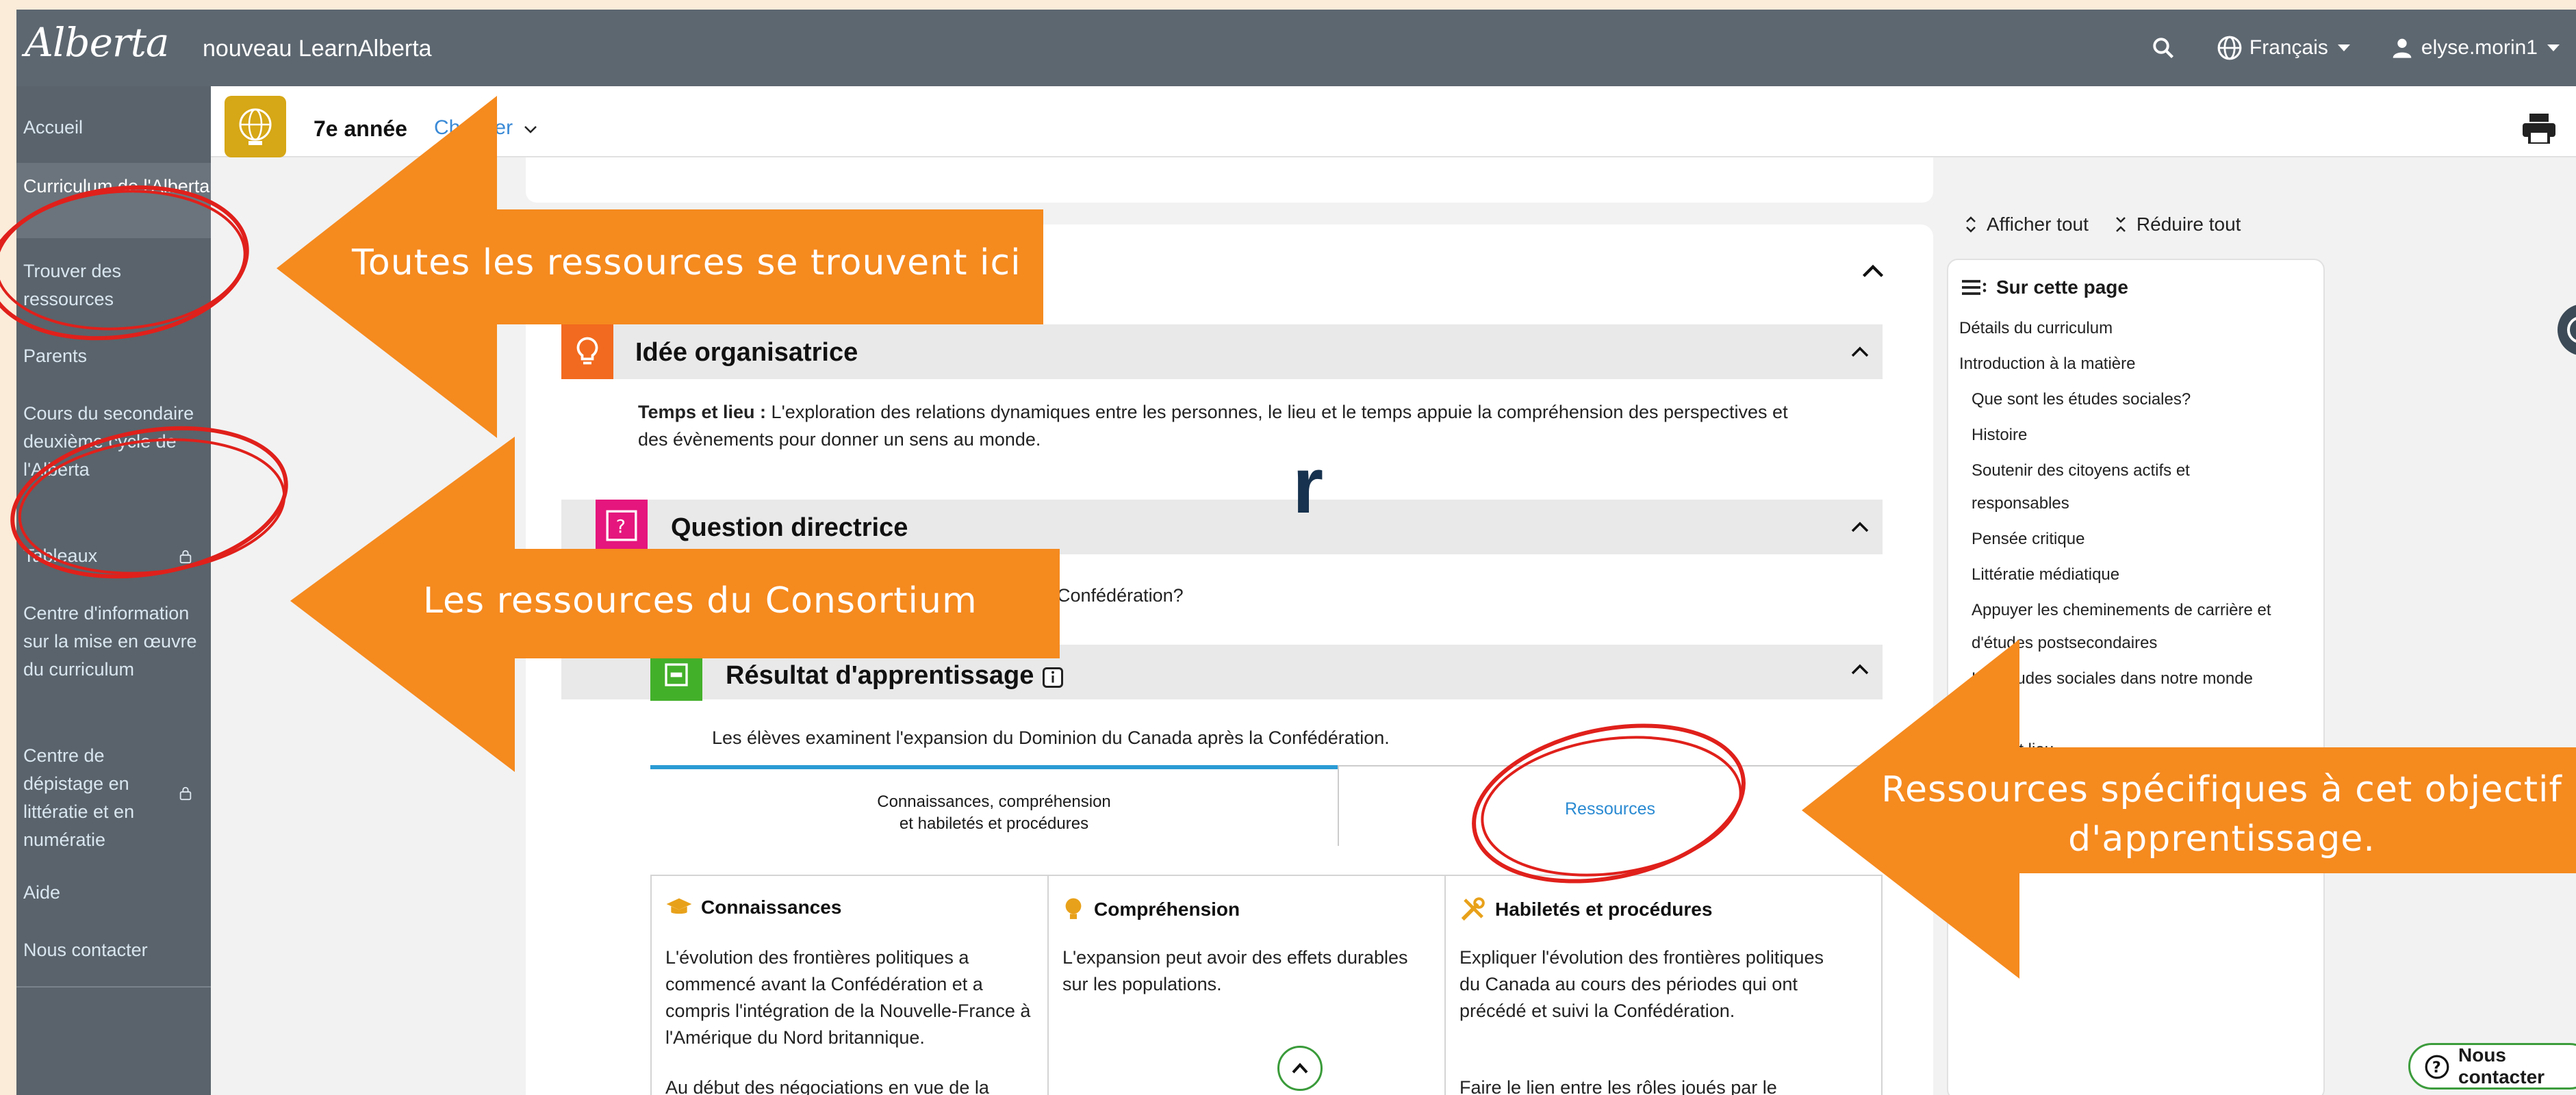 Image resolution: width=2576 pixels, height=1095 pixels. I want to click on callout-text-3-line1: Ressources spécifiques à cet objectif, so click(2221, 789).